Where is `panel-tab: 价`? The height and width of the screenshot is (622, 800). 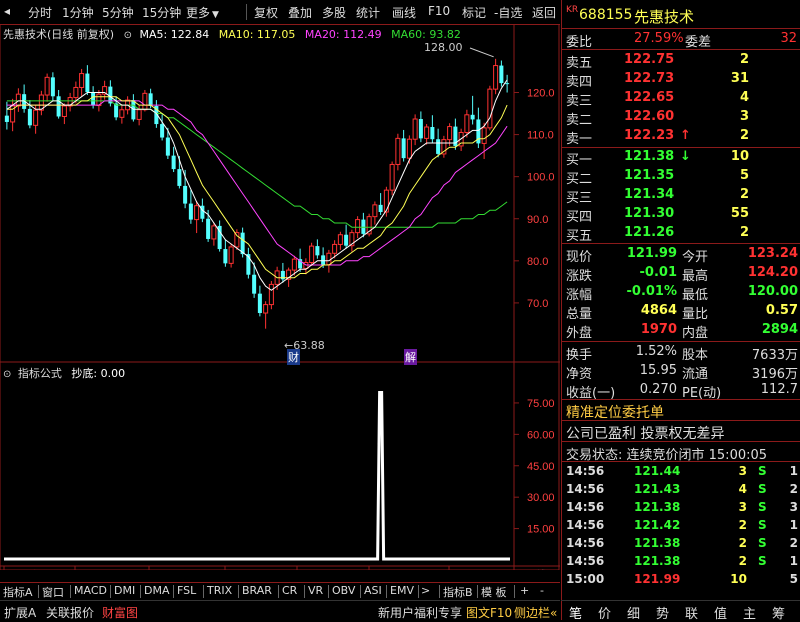
panel-tab: 价 is located at coordinates (604, 612).